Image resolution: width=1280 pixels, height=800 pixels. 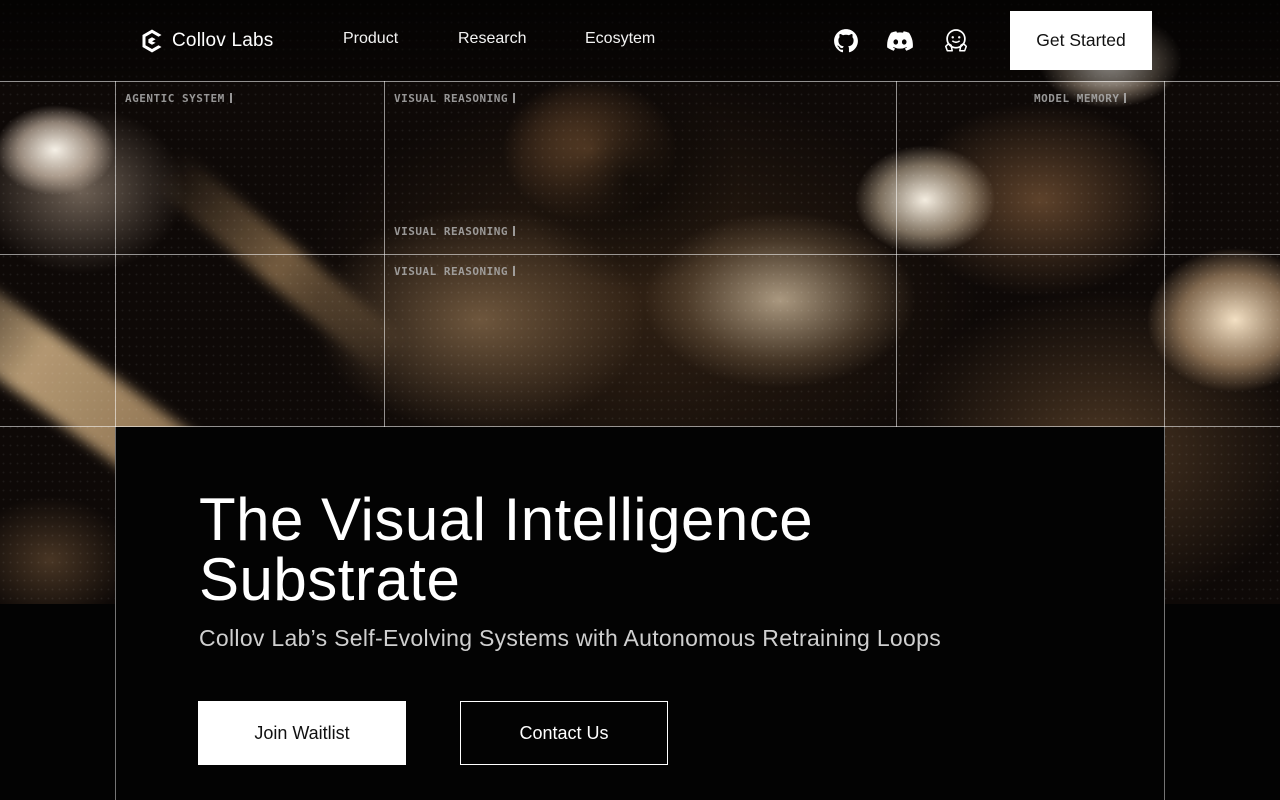 What do you see at coordinates (620, 39) in the screenshot?
I see `nav-link-ecosystem: Ecosytem` at bounding box center [620, 39].